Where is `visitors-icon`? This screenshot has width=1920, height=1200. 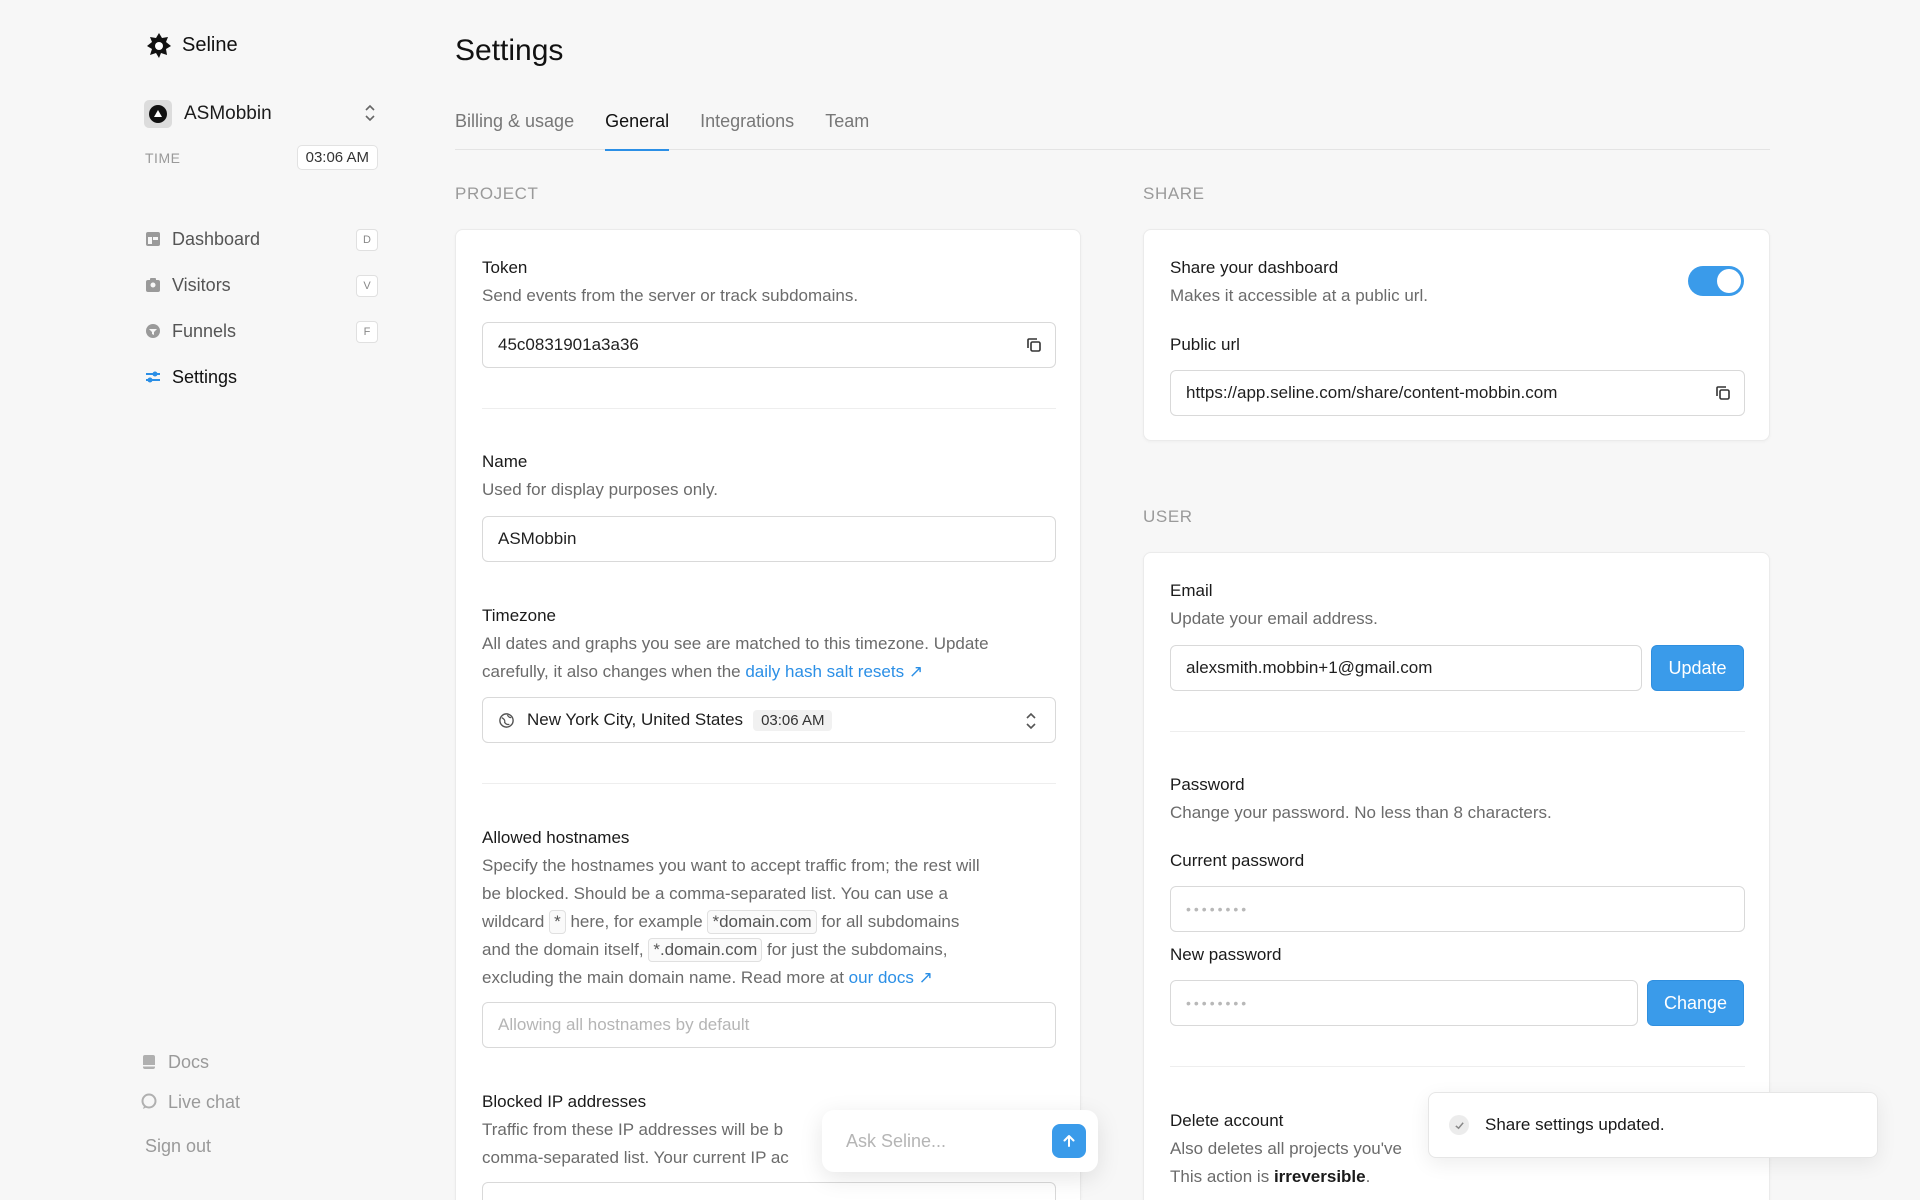 visitors-icon is located at coordinates (153, 285).